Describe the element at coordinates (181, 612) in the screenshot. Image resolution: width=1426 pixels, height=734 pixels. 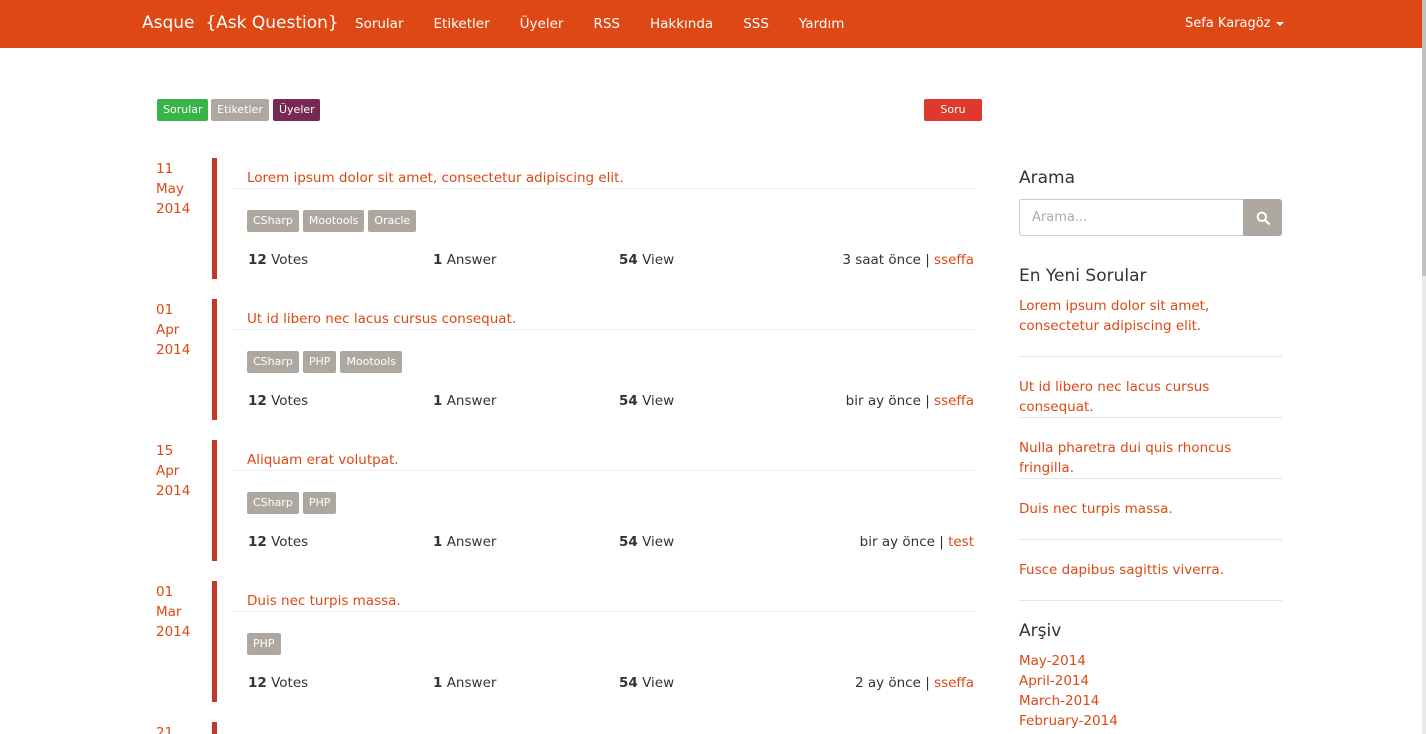
I see `question-date: 01 Mar 2014` at that location.